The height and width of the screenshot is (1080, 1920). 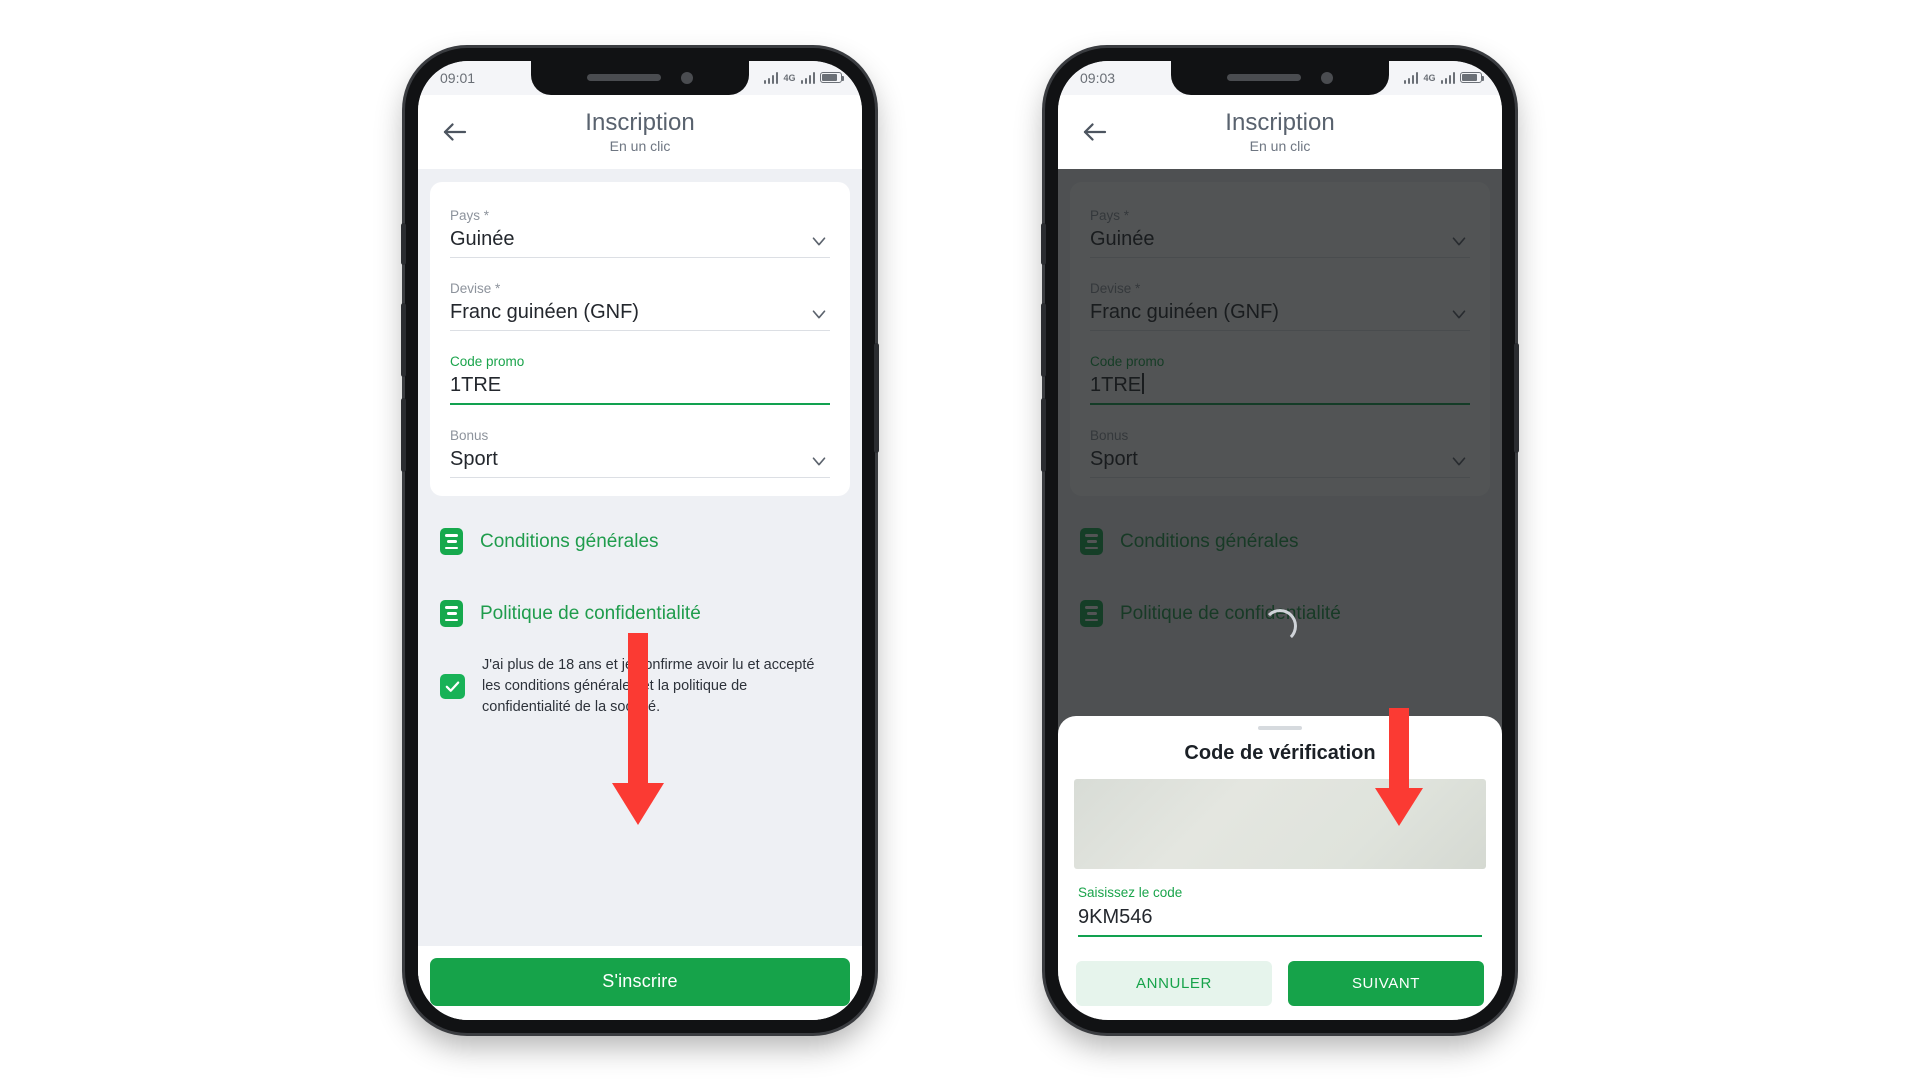 I want to click on link-terms-and-conditions: Conditions générales, so click(x=640, y=541).